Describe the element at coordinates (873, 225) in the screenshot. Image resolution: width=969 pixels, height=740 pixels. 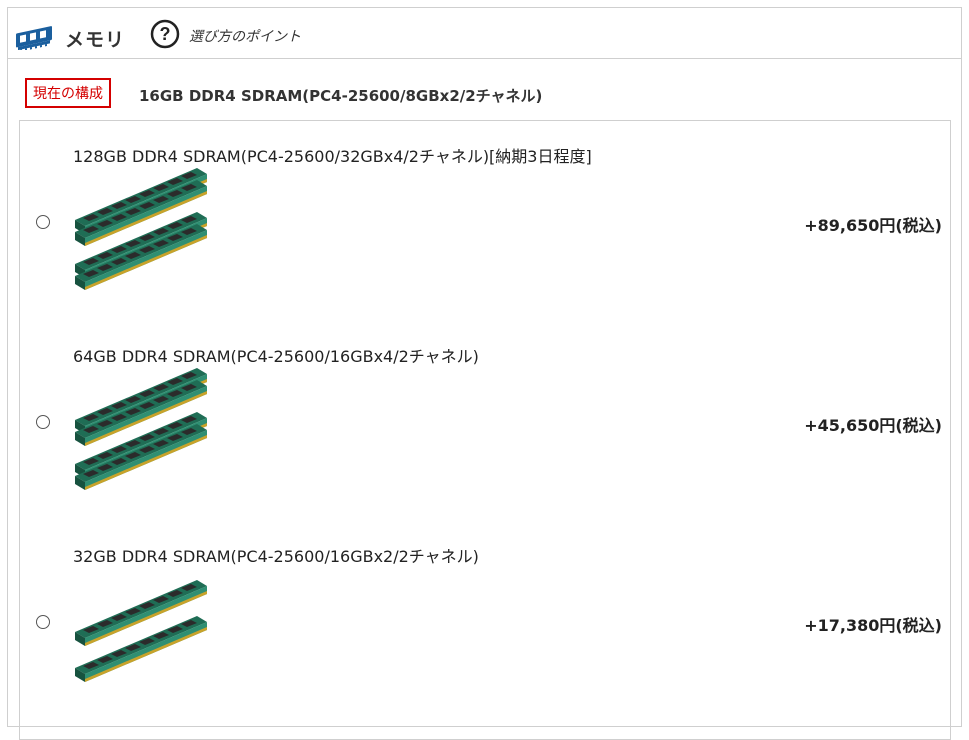
I see `option-price: +89,650円(税込)` at that location.